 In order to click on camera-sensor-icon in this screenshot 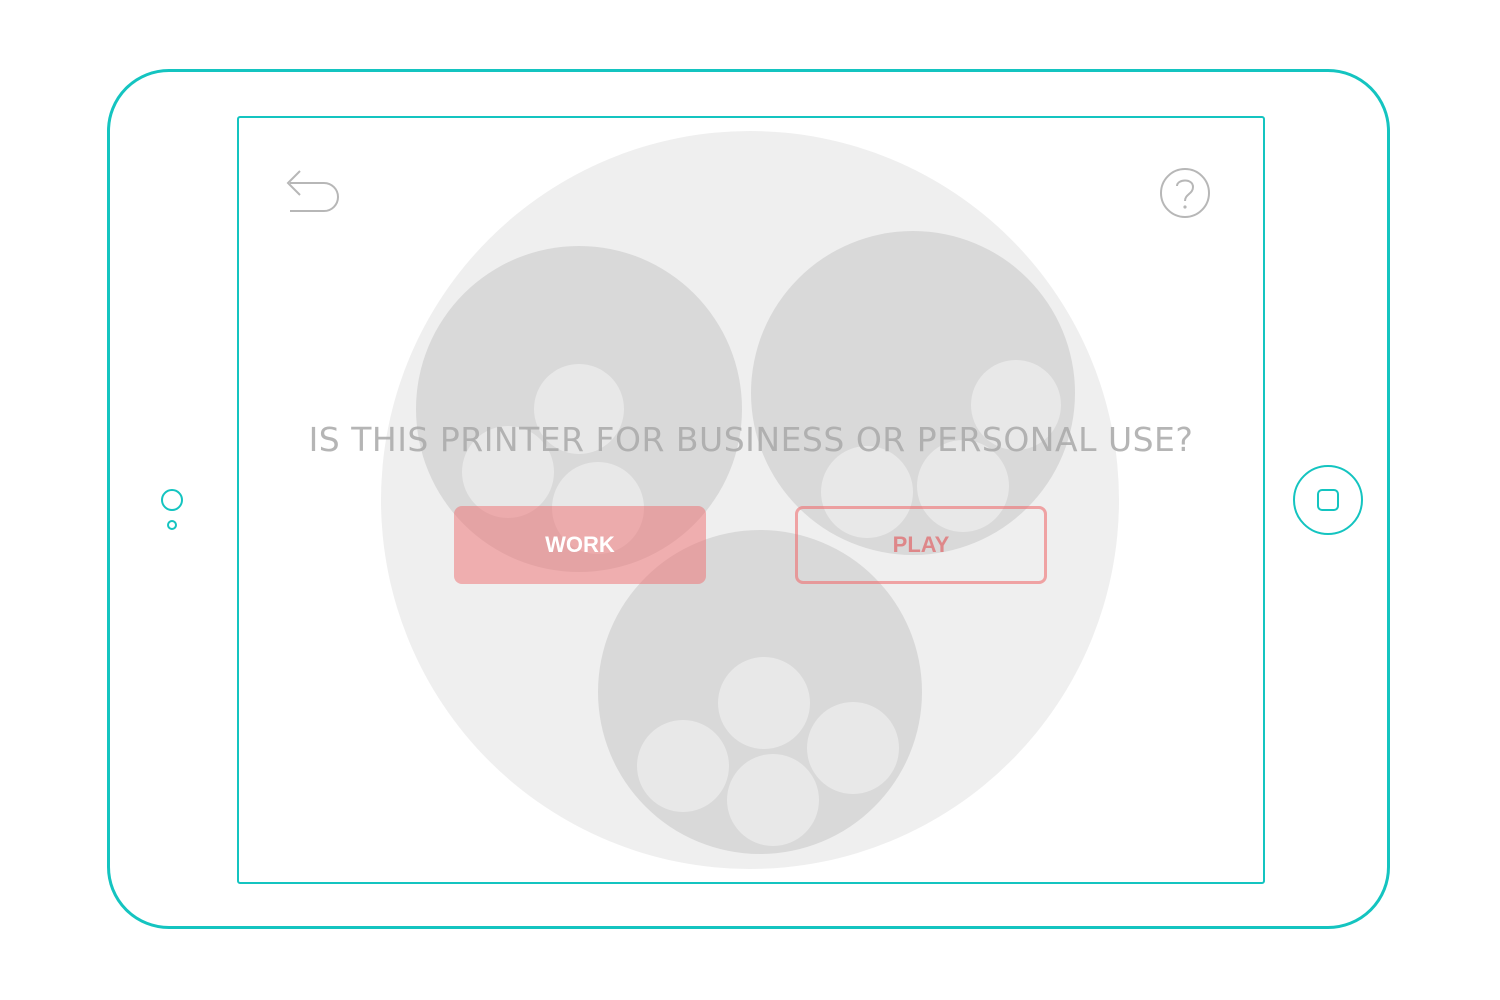, I will do `click(172, 525)`.